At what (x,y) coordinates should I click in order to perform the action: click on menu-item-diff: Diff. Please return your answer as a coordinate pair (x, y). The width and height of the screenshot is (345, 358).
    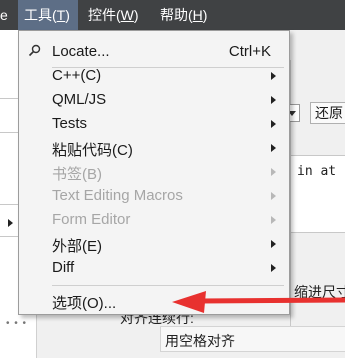
    Looking at the image, I should click on (154, 268).